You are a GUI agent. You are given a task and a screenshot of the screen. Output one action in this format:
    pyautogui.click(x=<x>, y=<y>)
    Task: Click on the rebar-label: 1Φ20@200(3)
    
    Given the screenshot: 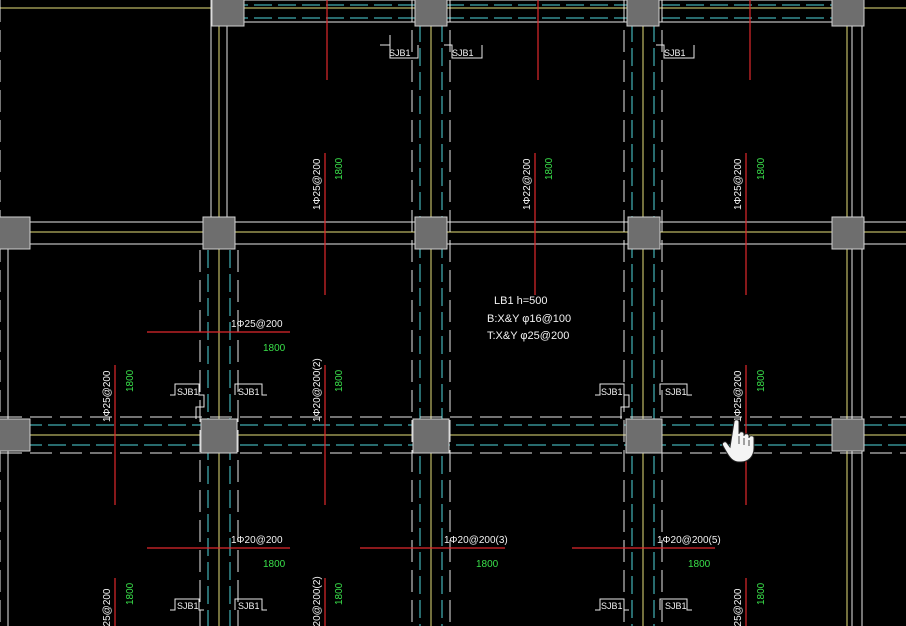 What is the action you would take?
    pyautogui.click(x=476, y=540)
    